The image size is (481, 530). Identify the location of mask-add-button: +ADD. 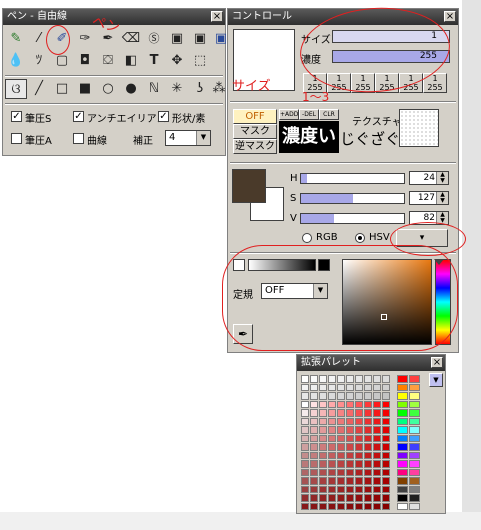
(289, 114).